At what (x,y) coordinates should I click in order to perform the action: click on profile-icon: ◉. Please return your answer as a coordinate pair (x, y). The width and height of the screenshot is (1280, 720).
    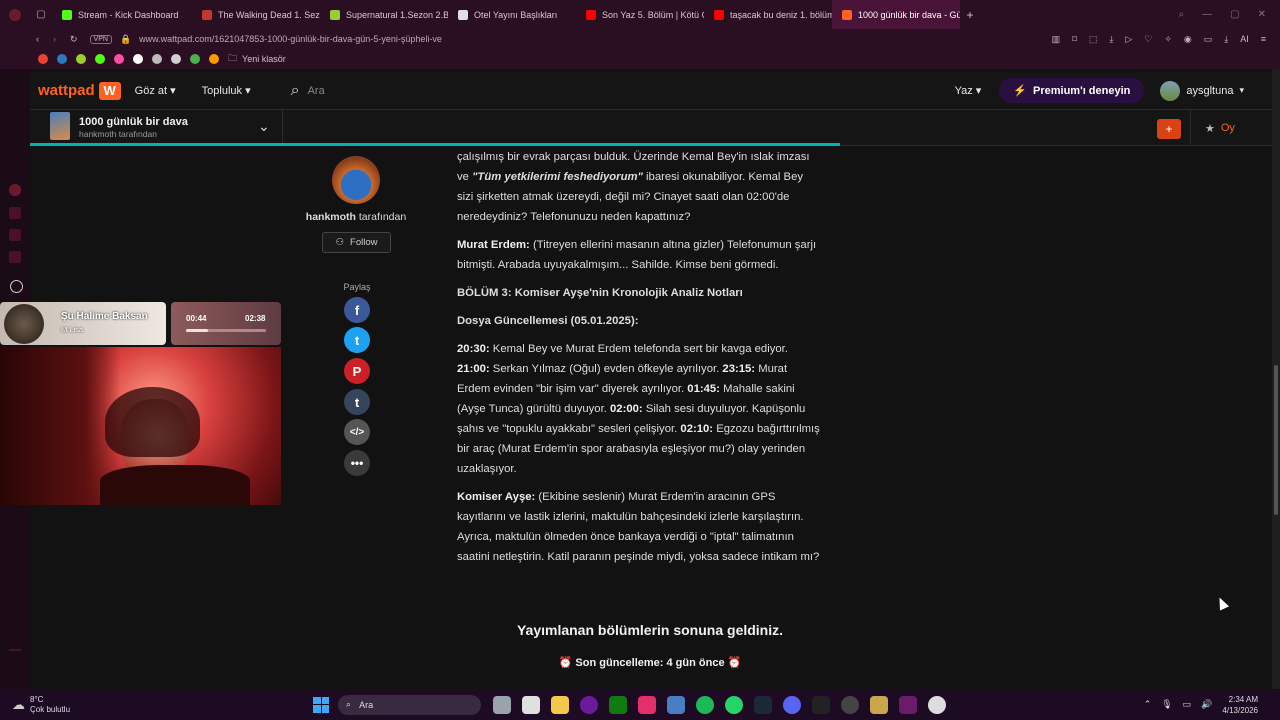
    Looking at the image, I should click on (1188, 39).